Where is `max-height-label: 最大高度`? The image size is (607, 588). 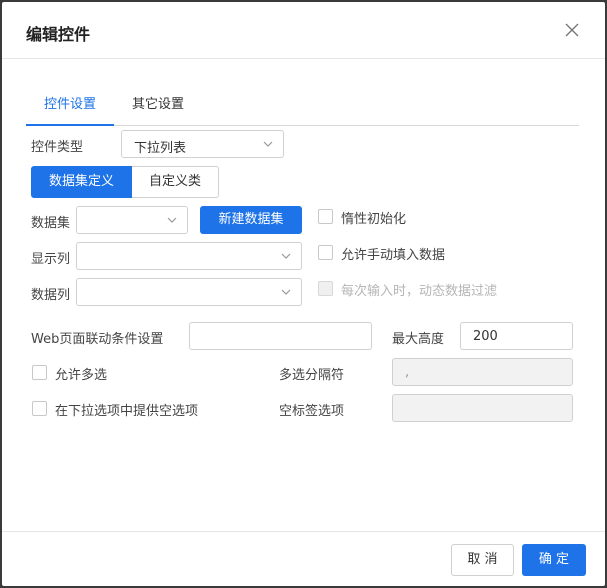 max-height-label: 最大高度 is located at coordinates (418, 339).